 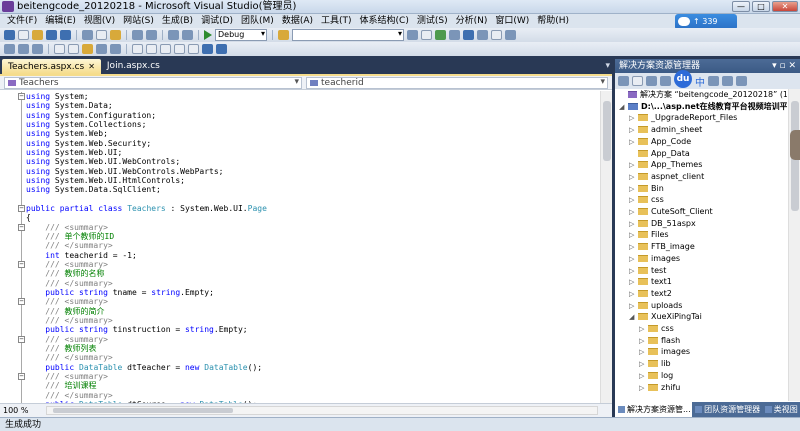 What do you see at coordinates (665, 317) in the screenshot?
I see `tree-item: ◢ XueXiPingTai` at bounding box center [665, 317].